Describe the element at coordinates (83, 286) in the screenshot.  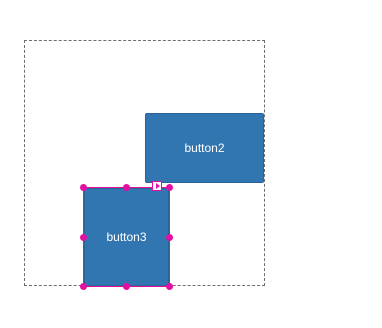
I see `resize-handle-bottom-left` at that location.